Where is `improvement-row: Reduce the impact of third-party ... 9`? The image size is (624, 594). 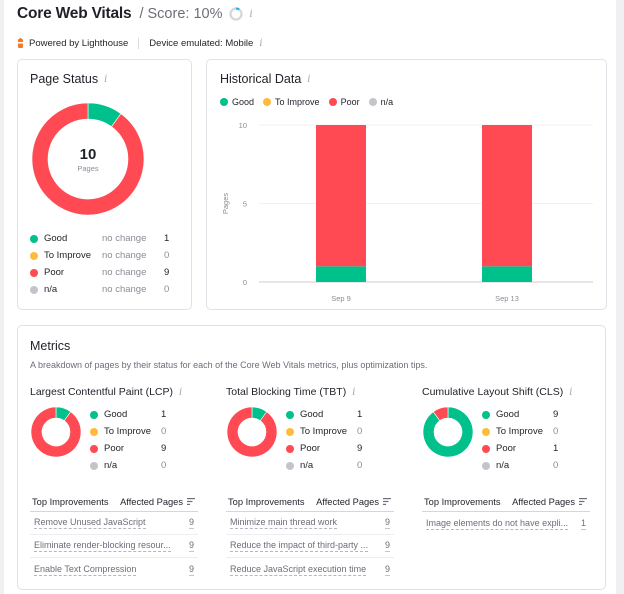
improvement-row: Reduce the impact of third-party ... 9 is located at coordinates (310, 546).